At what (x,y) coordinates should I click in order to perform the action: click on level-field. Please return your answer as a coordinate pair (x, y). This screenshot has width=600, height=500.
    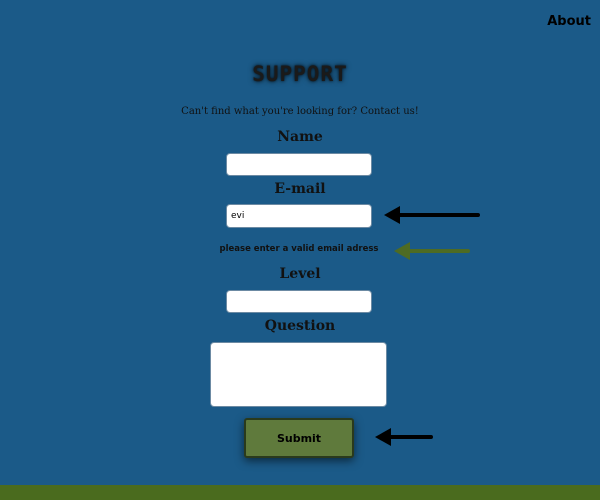
    Looking at the image, I should click on (299, 301).